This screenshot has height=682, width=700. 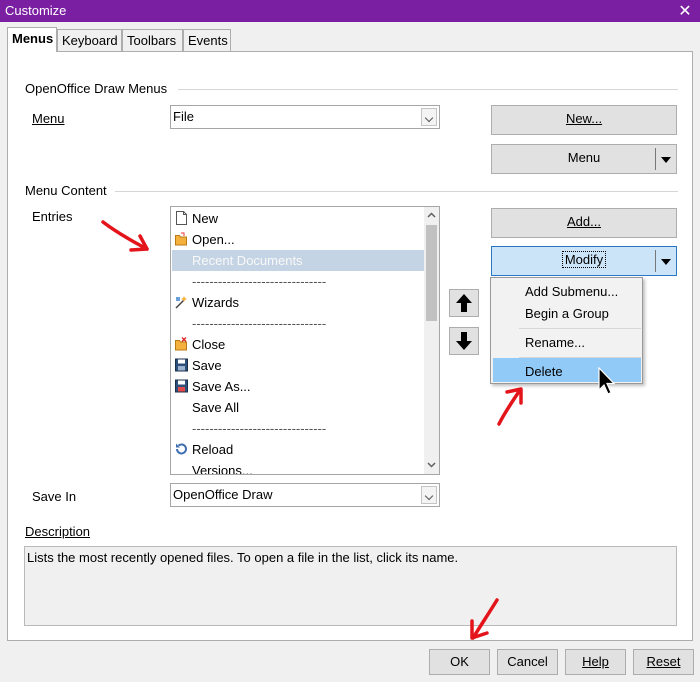 I want to click on annotation-arrow-icon, so click(x=509, y=407).